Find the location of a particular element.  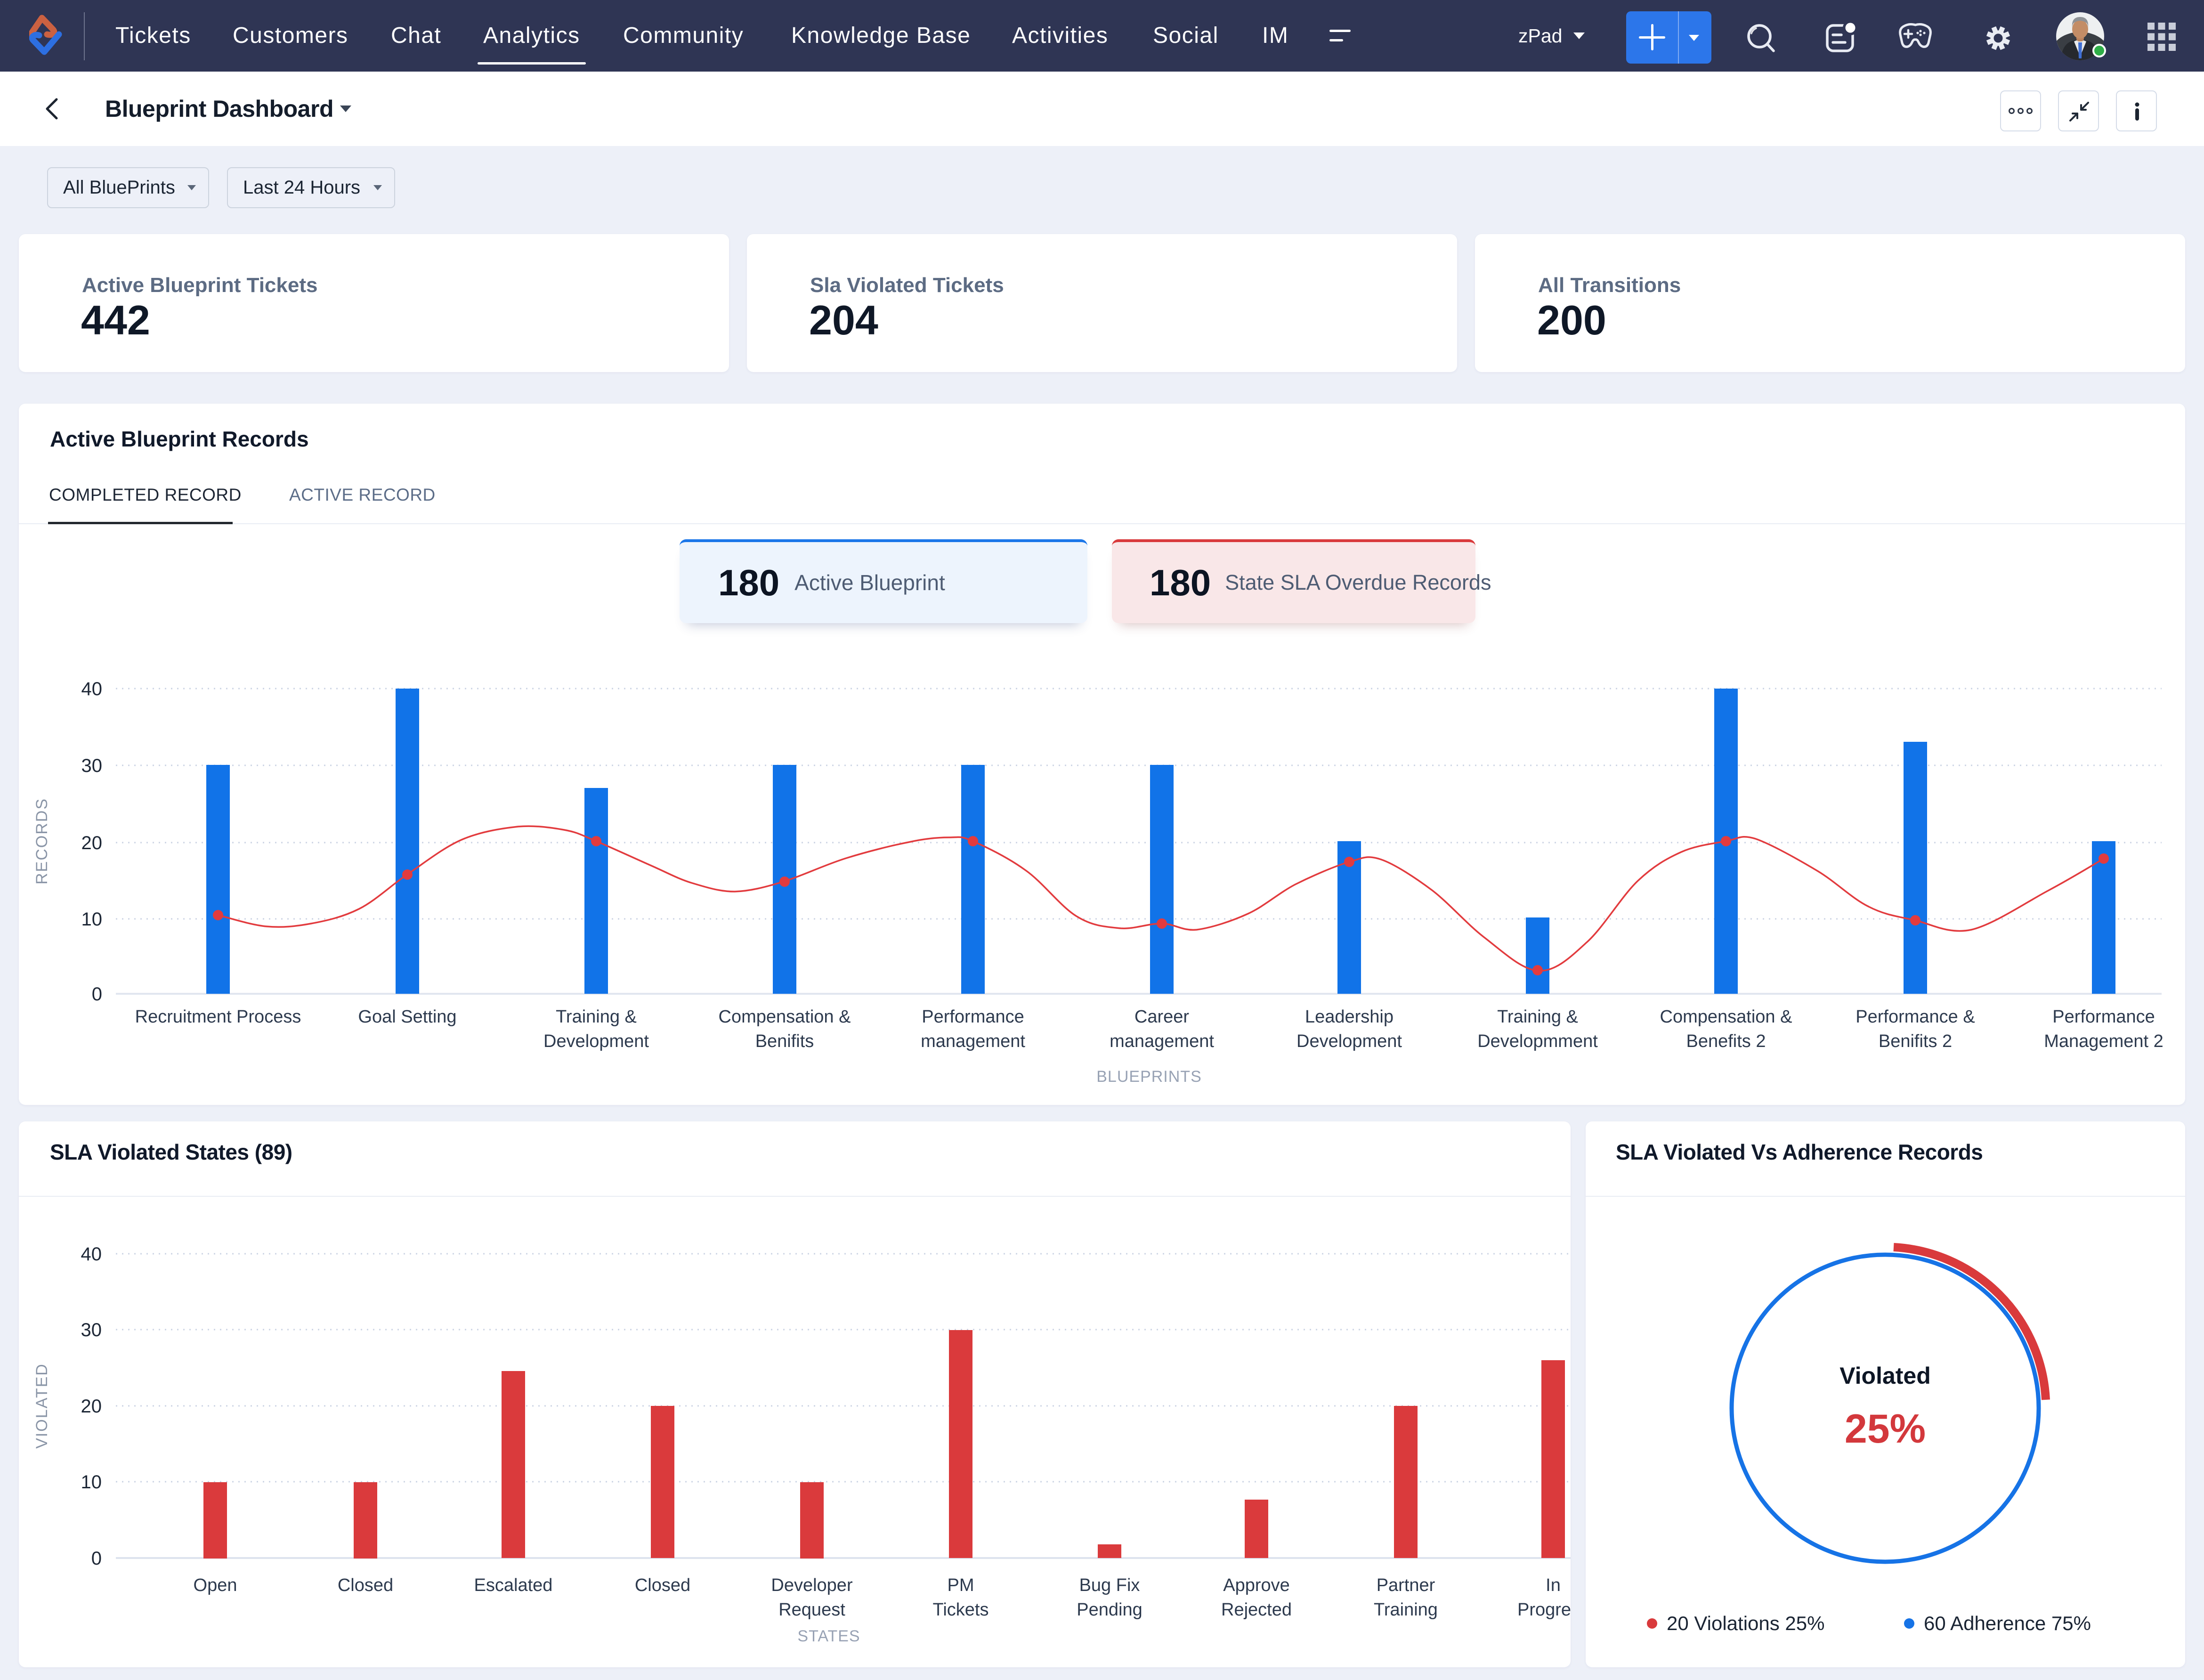

svg-text: Escalated is located at coordinates (514, 1585).